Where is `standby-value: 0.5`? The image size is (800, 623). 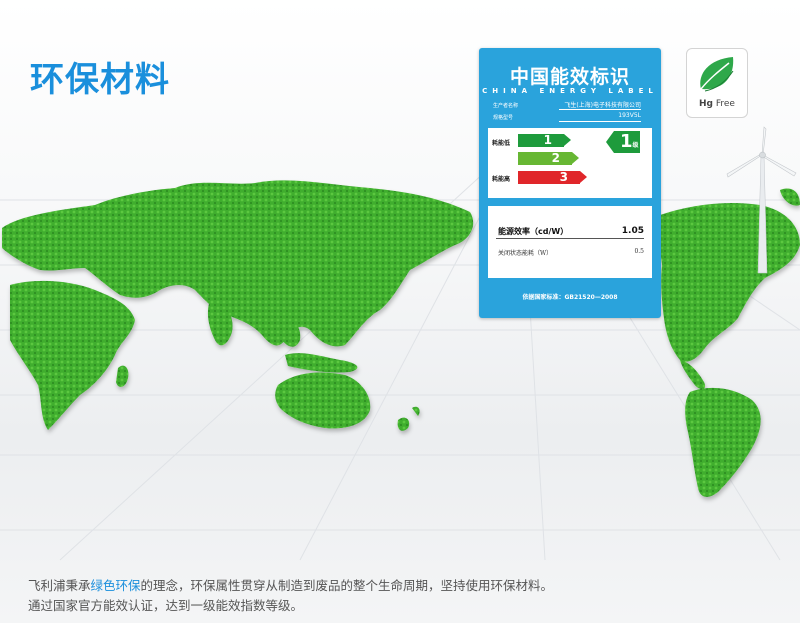
standby-value: 0.5 is located at coordinates (639, 251).